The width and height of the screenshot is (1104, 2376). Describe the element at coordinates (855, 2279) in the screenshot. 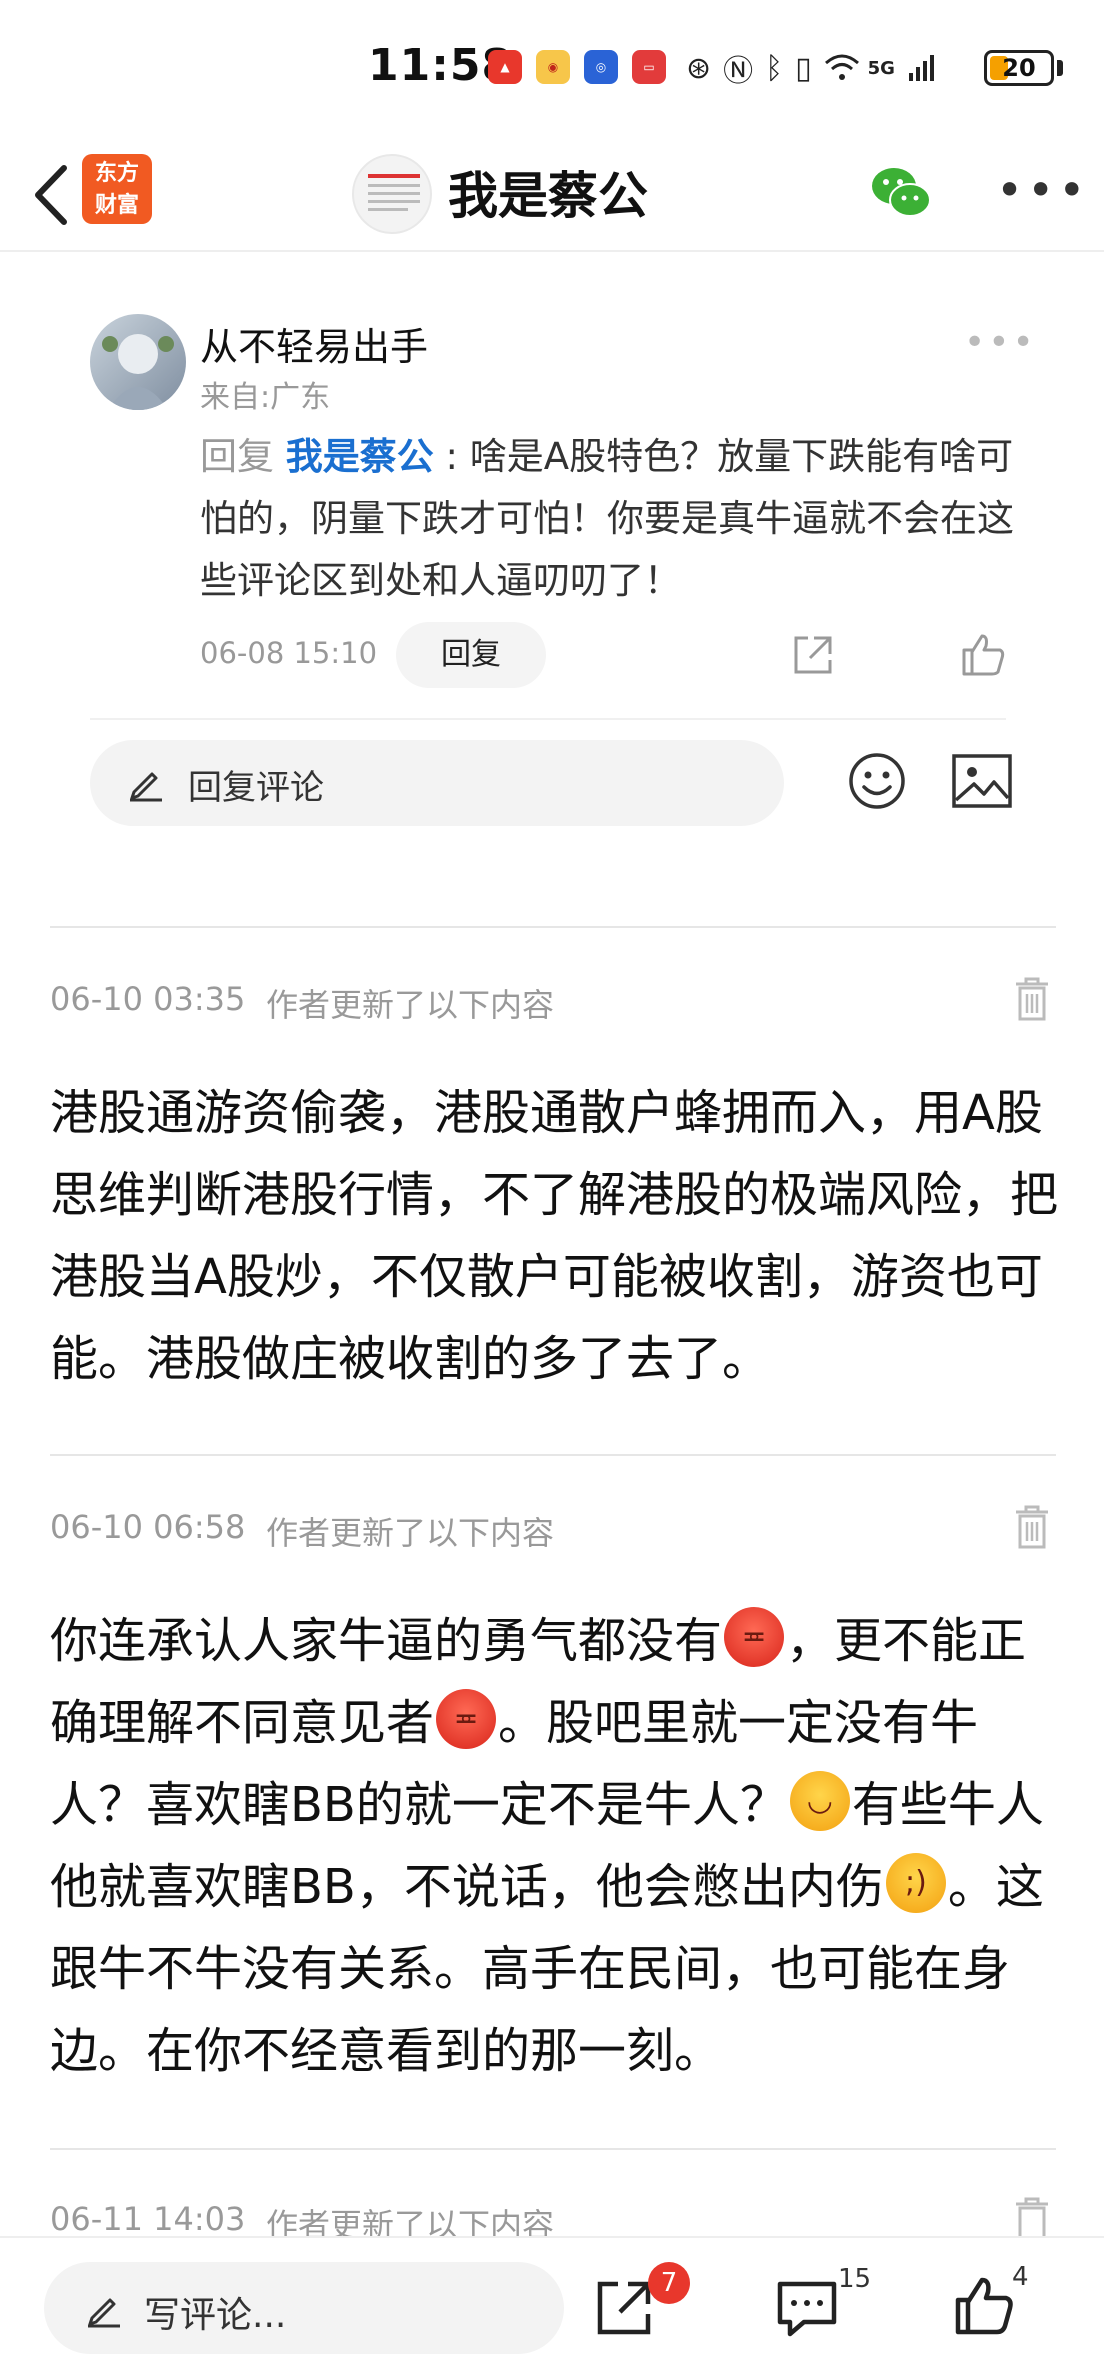

I see `comment-count: 15` at that location.